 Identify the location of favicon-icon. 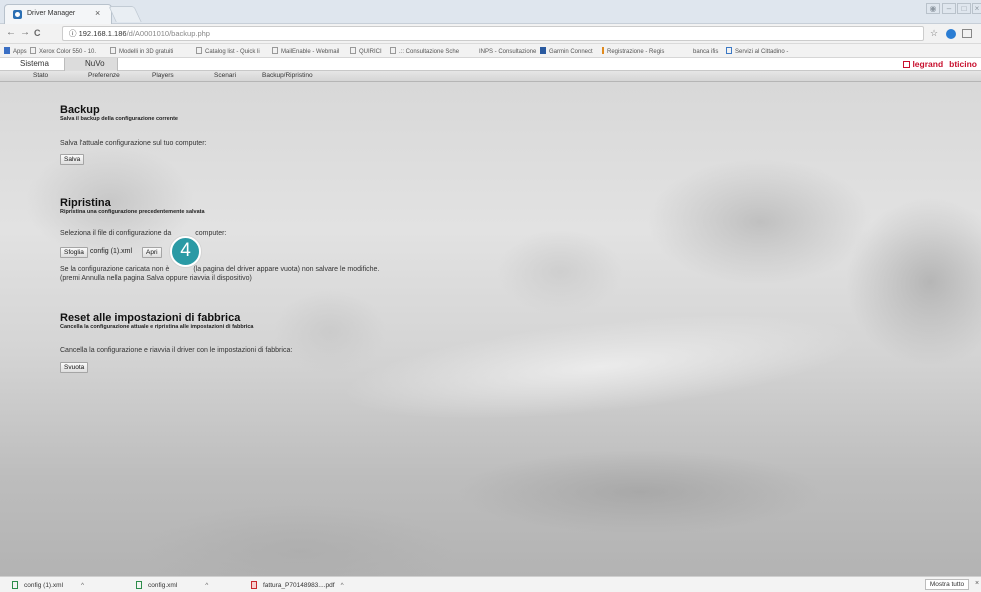
(17, 14).